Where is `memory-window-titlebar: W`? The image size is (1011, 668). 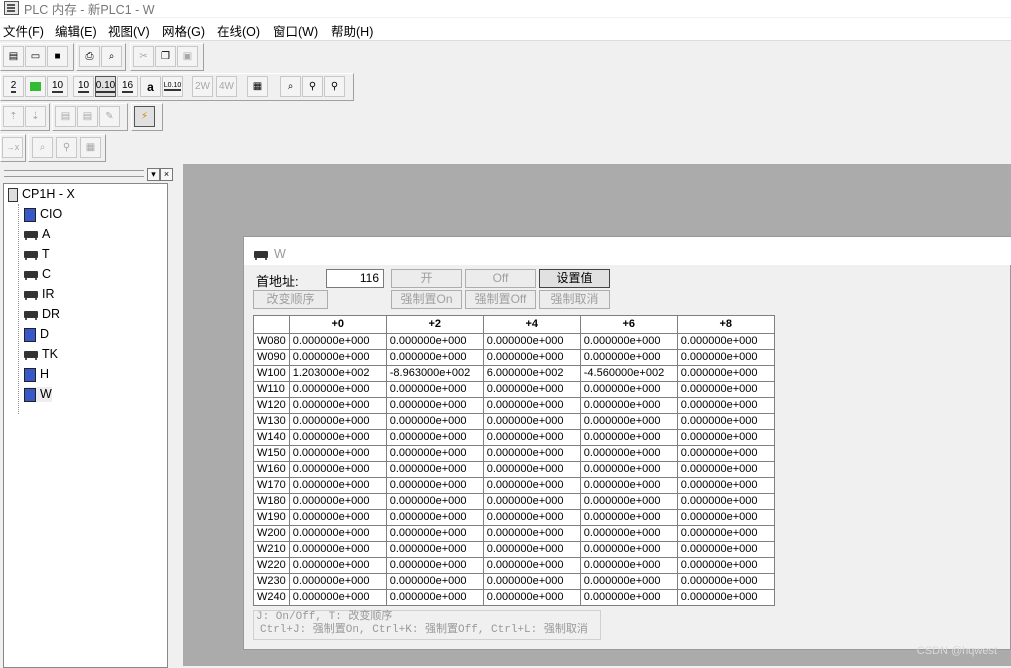 memory-window-titlebar: W is located at coordinates (627, 251).